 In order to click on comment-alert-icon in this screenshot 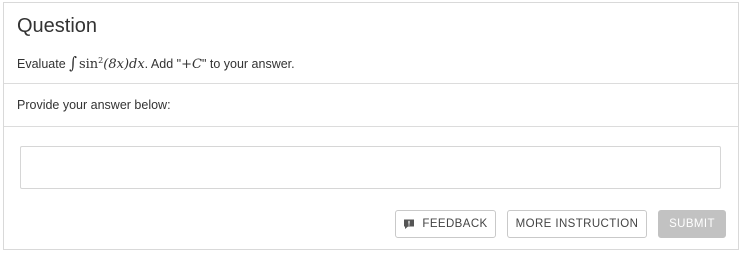, I will do `click(409, 224)`.